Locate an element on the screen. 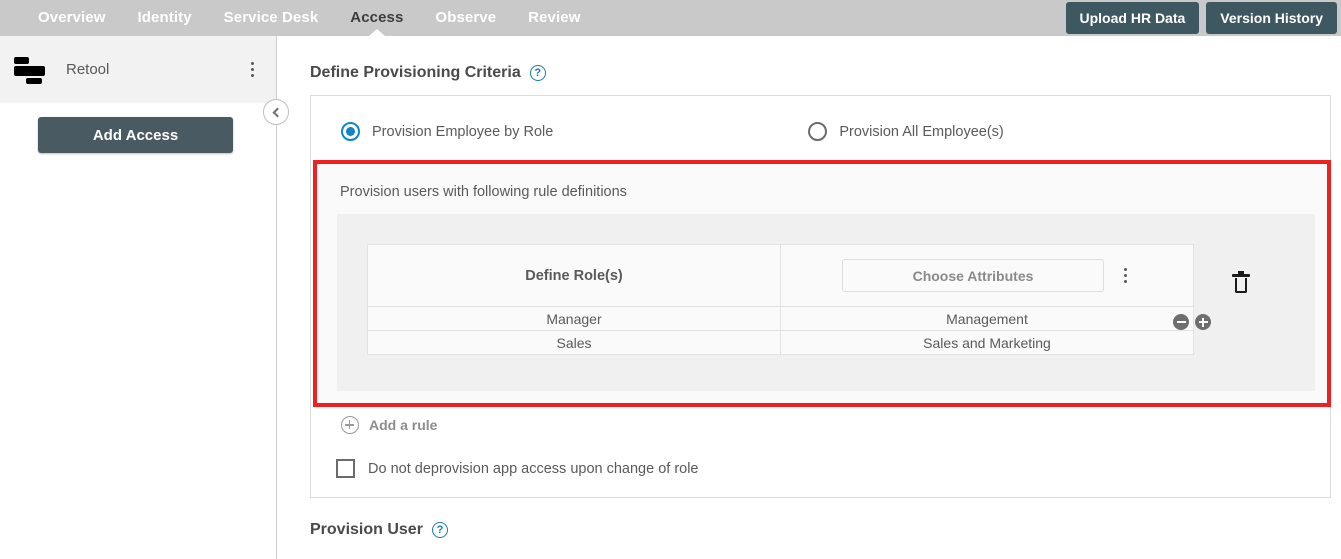  nav-label: Identity is located at coordinates (164, 17).